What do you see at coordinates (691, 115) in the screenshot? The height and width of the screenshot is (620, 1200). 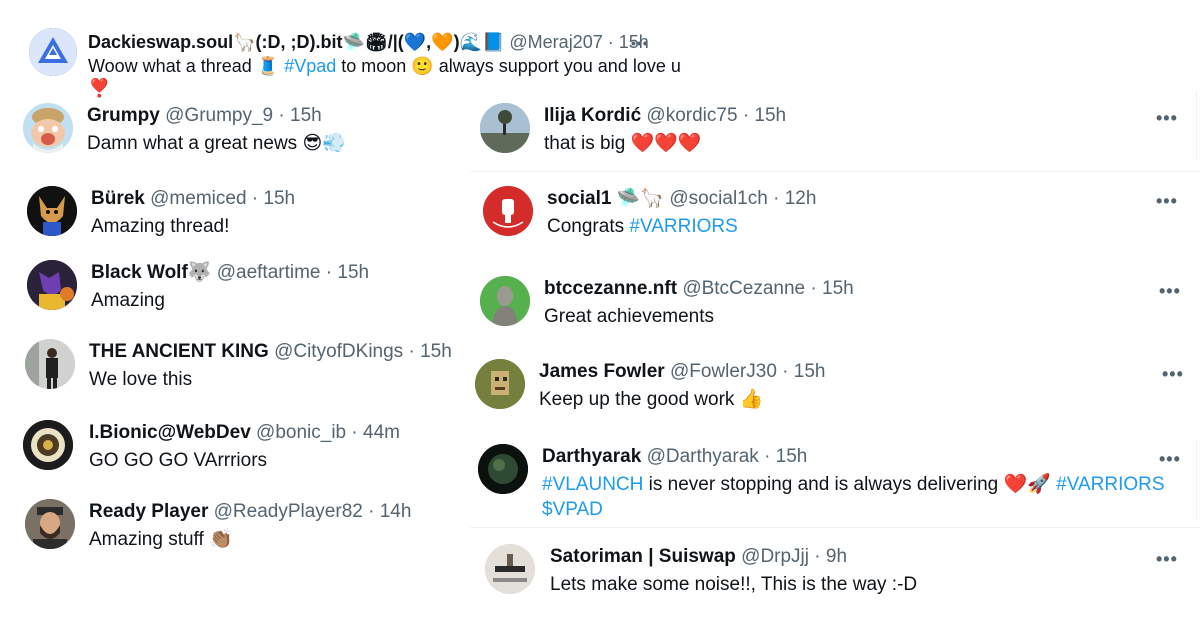 I see `author-handle: @kordic75` at bounding box center [691, 115].